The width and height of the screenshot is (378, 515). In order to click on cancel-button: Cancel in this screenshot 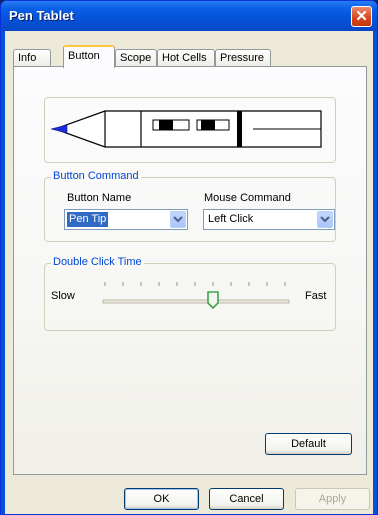, I will do `click(246, 499)`.